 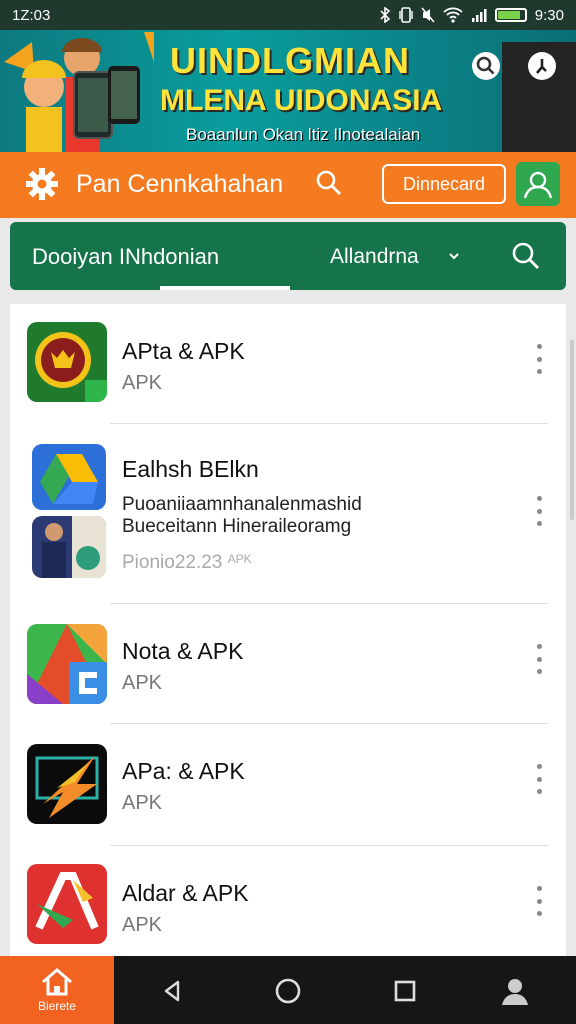 I want to click on status-time-right: 9:30, so click(x=549, y=15).